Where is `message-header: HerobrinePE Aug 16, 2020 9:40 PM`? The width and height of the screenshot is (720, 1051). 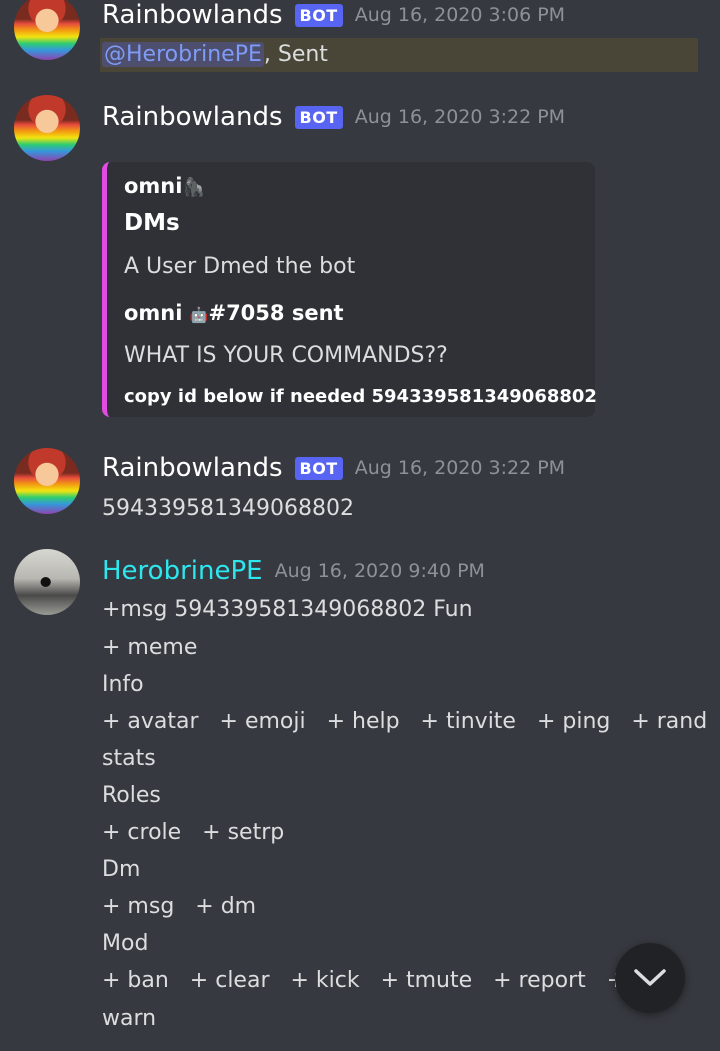 message-header: HerobrinePE Aug 16, 2020 9:40 PM is located at coordinates (293, 571).